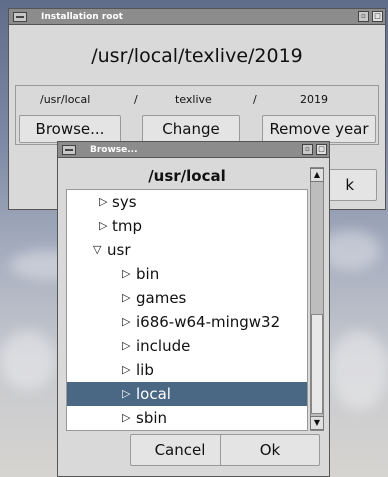 The height and width of the screenshot is (477, 388). What do you see at coordinates (69, 150) in the screenshot?
I see `dialog-menu-icon` at bounding box center [69, 150].